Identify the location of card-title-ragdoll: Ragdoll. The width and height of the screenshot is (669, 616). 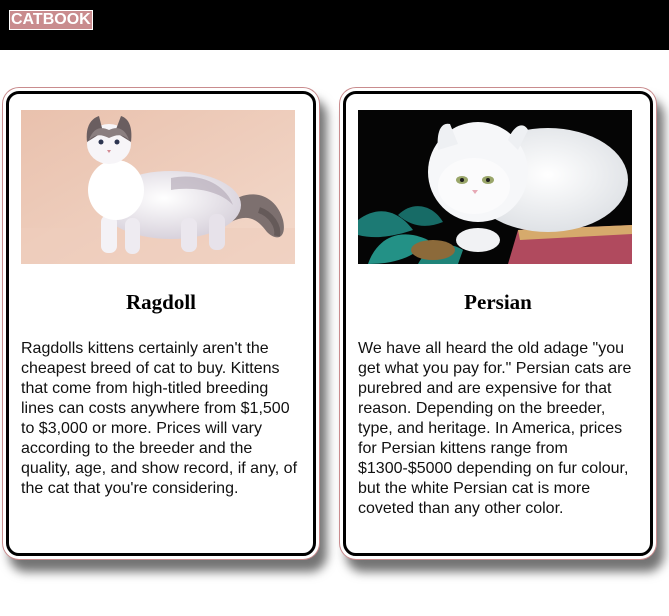
(160, 302).